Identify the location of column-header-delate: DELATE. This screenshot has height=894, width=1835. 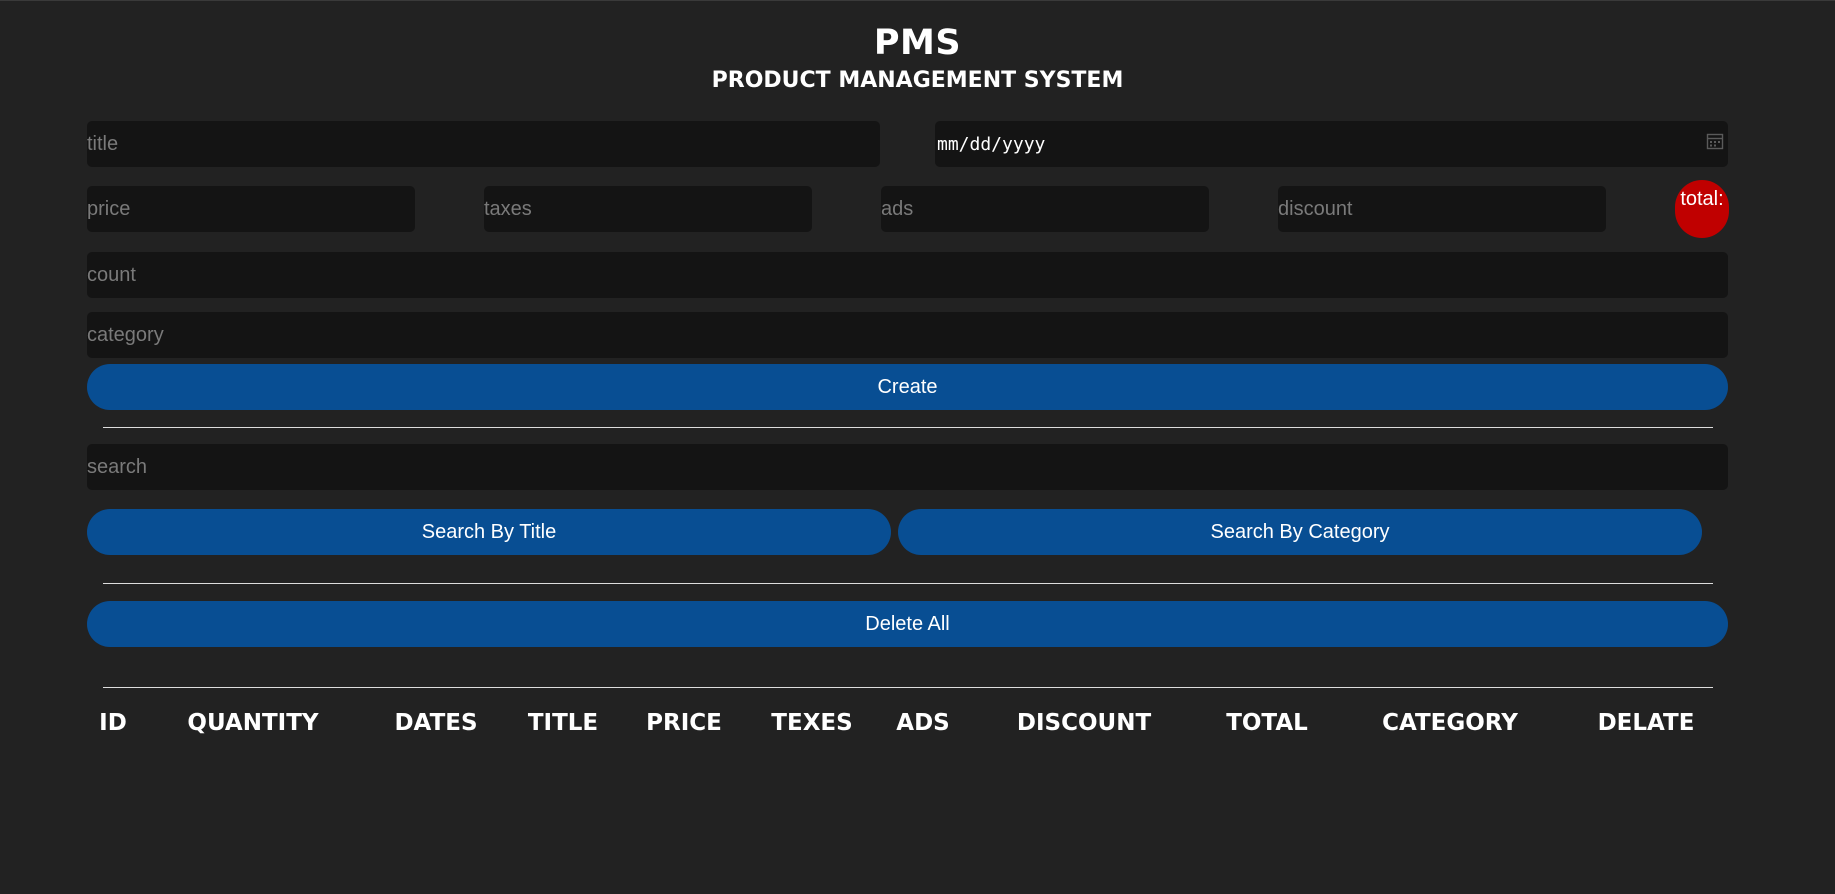
(1646, 723).